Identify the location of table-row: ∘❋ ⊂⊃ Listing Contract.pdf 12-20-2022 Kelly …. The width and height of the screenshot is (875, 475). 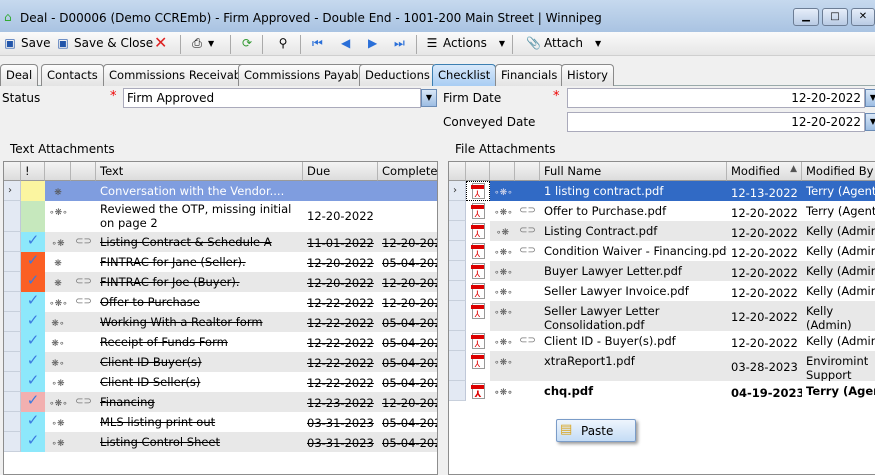
(662, 231).